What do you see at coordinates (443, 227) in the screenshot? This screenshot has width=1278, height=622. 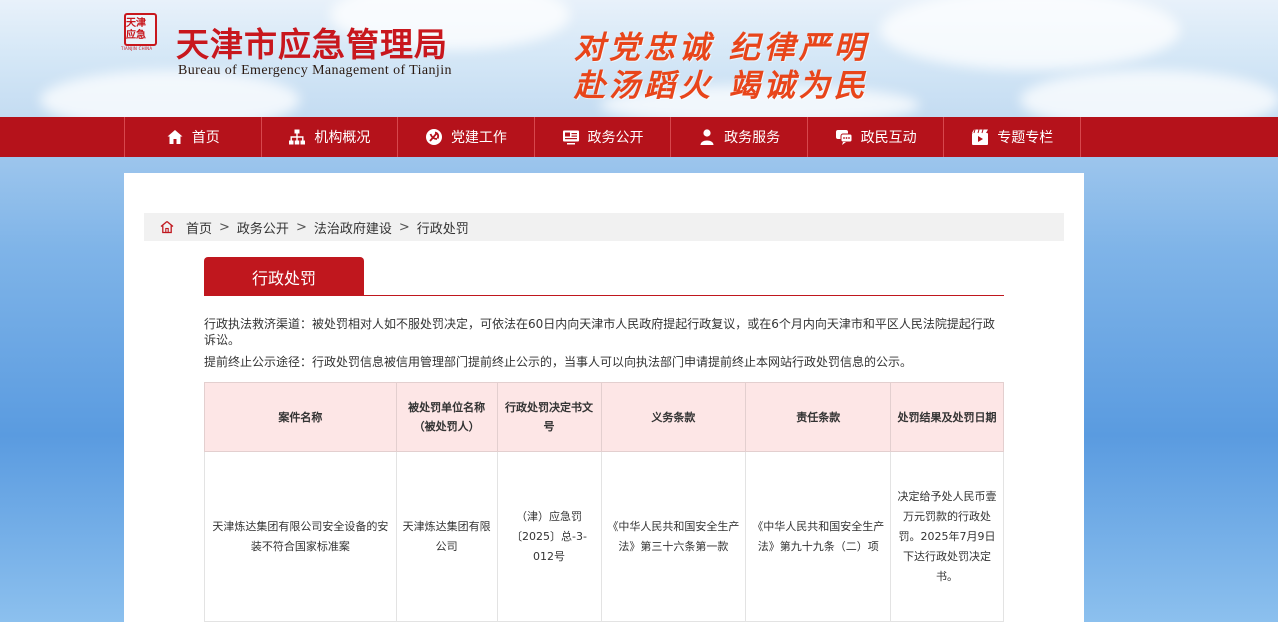 I see `breadcrumb-current: 行政处罚` at bounding box center [443, 227].